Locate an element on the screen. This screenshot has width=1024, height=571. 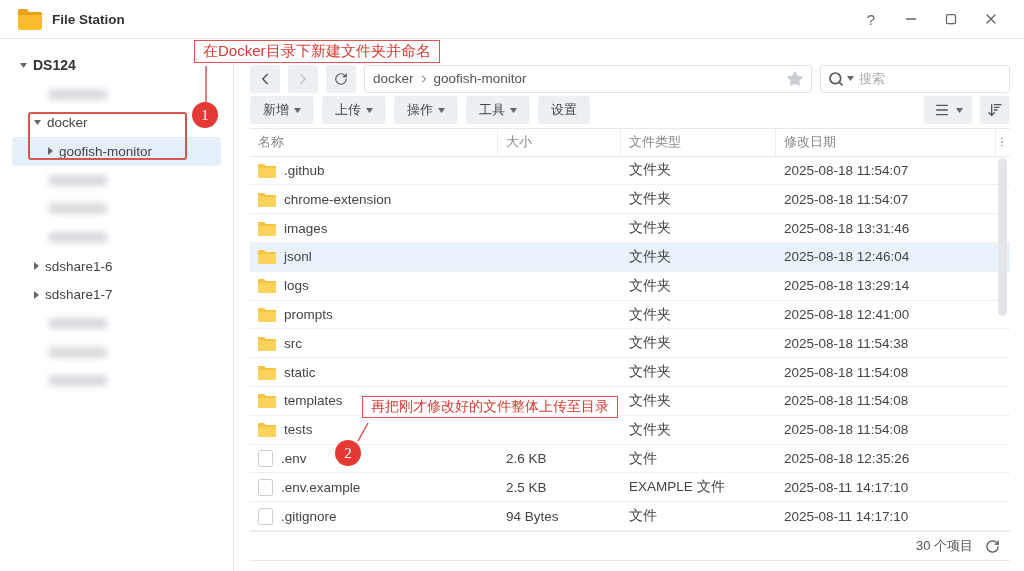
back-button is located at coordinates (265, 78).